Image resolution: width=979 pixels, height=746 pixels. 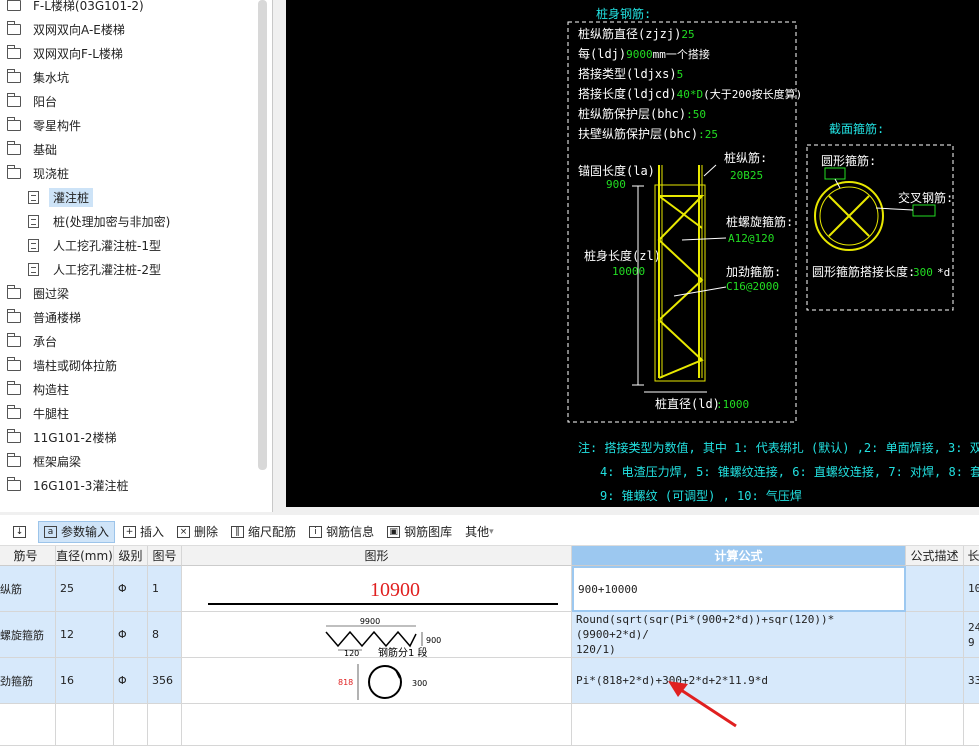 I want to click on tree-item: 阳台, so click(x=34, y=101).